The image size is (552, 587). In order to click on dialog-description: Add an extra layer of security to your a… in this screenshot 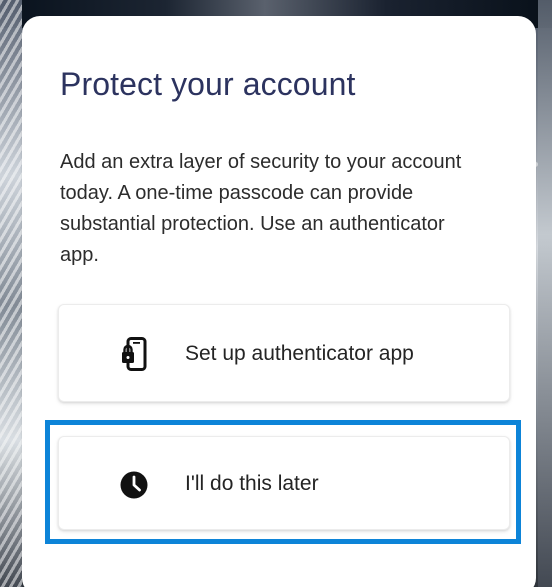, I will do `click(261, 208)`.